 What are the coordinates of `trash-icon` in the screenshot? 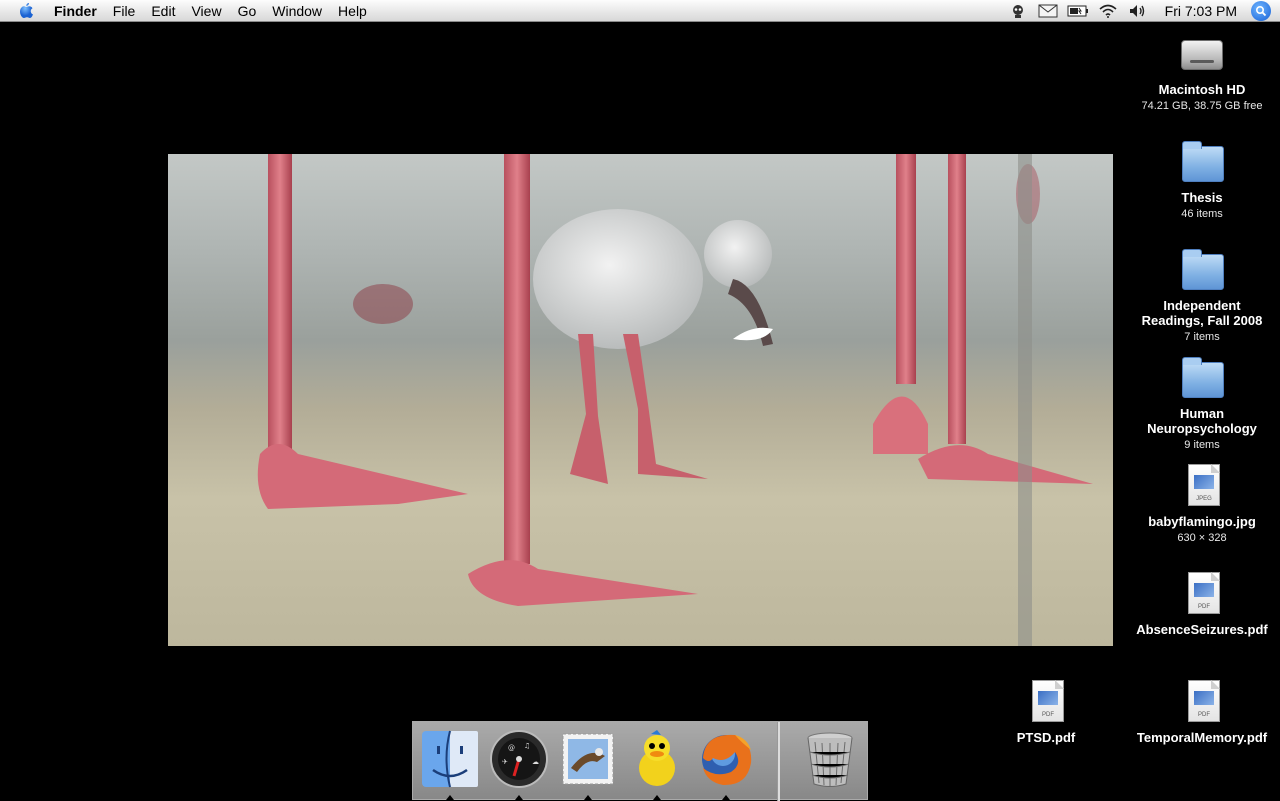 It's located at (830, 759).